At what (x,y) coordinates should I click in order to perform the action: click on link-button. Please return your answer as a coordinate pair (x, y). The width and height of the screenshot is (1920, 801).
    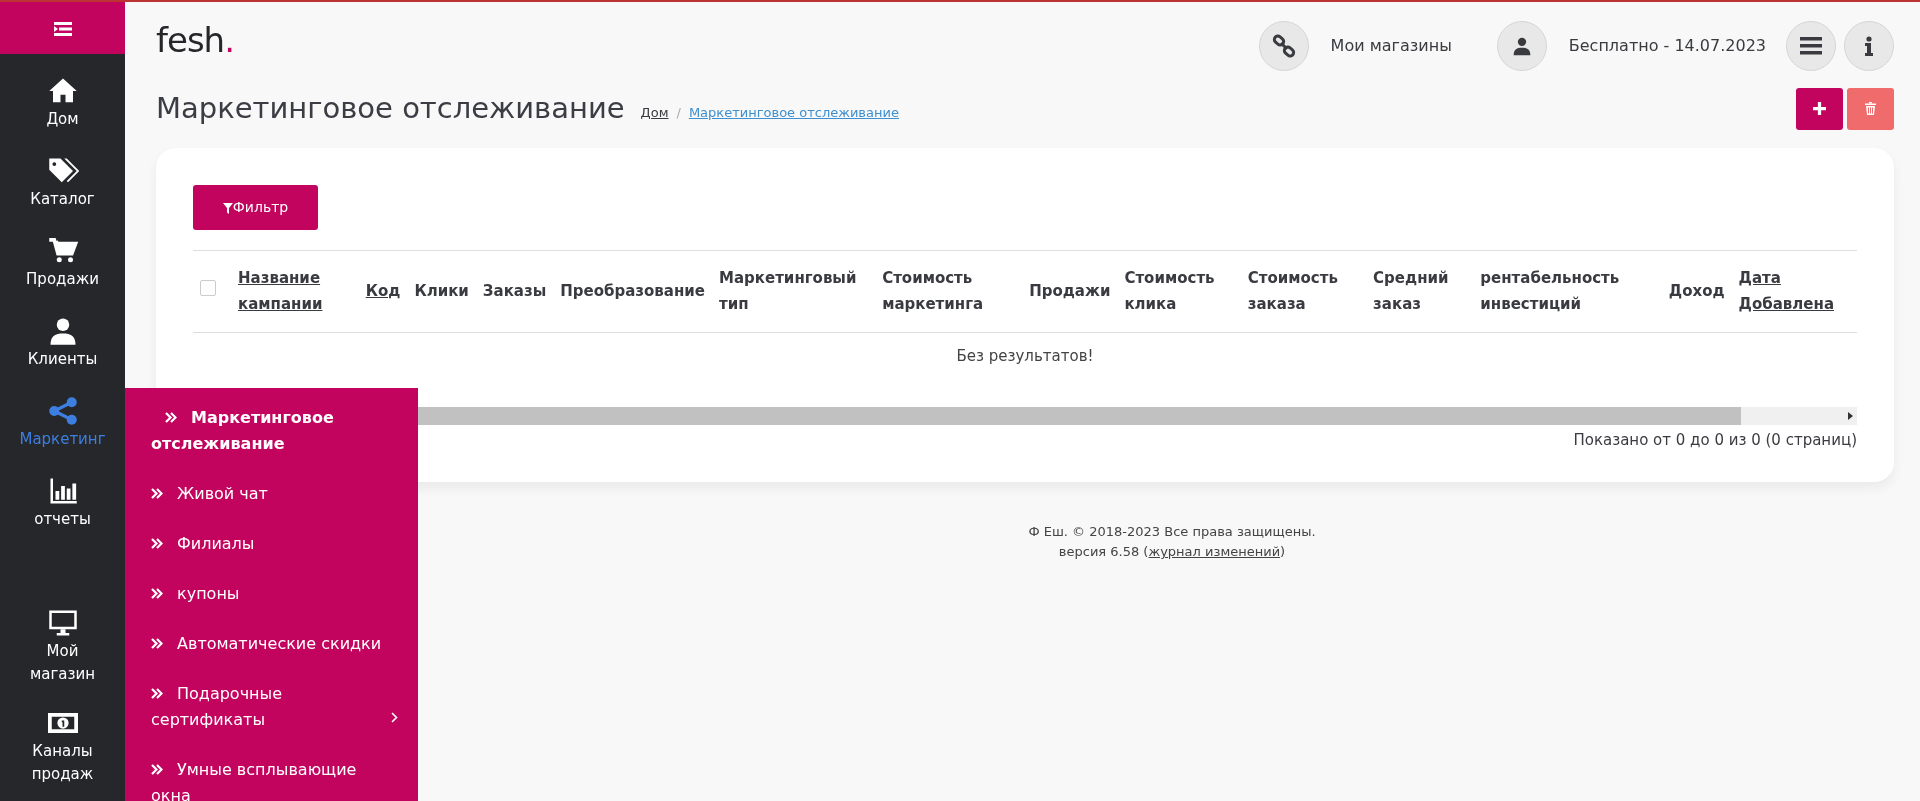
    Looking at the image, I should click on (1283, 46).